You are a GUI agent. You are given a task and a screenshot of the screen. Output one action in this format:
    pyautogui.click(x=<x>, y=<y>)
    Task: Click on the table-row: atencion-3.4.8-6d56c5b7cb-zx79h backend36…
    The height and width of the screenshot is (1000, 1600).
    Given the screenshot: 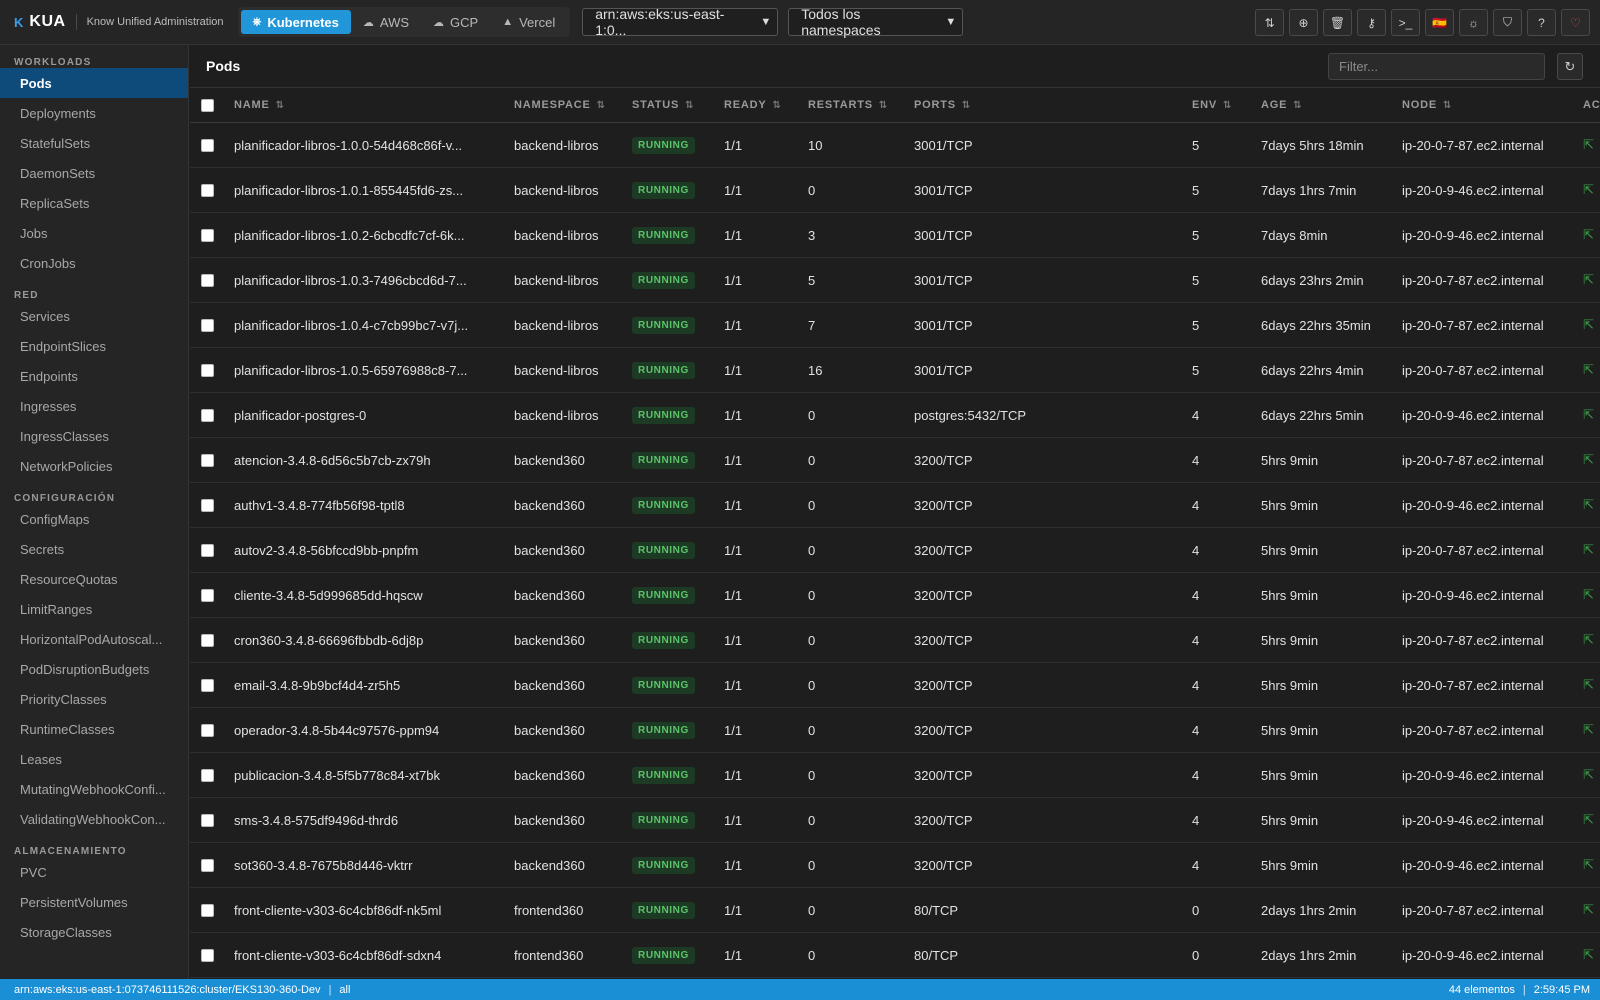 What is the action you would take?
    pyautogui.click(x=895, y=460)
    